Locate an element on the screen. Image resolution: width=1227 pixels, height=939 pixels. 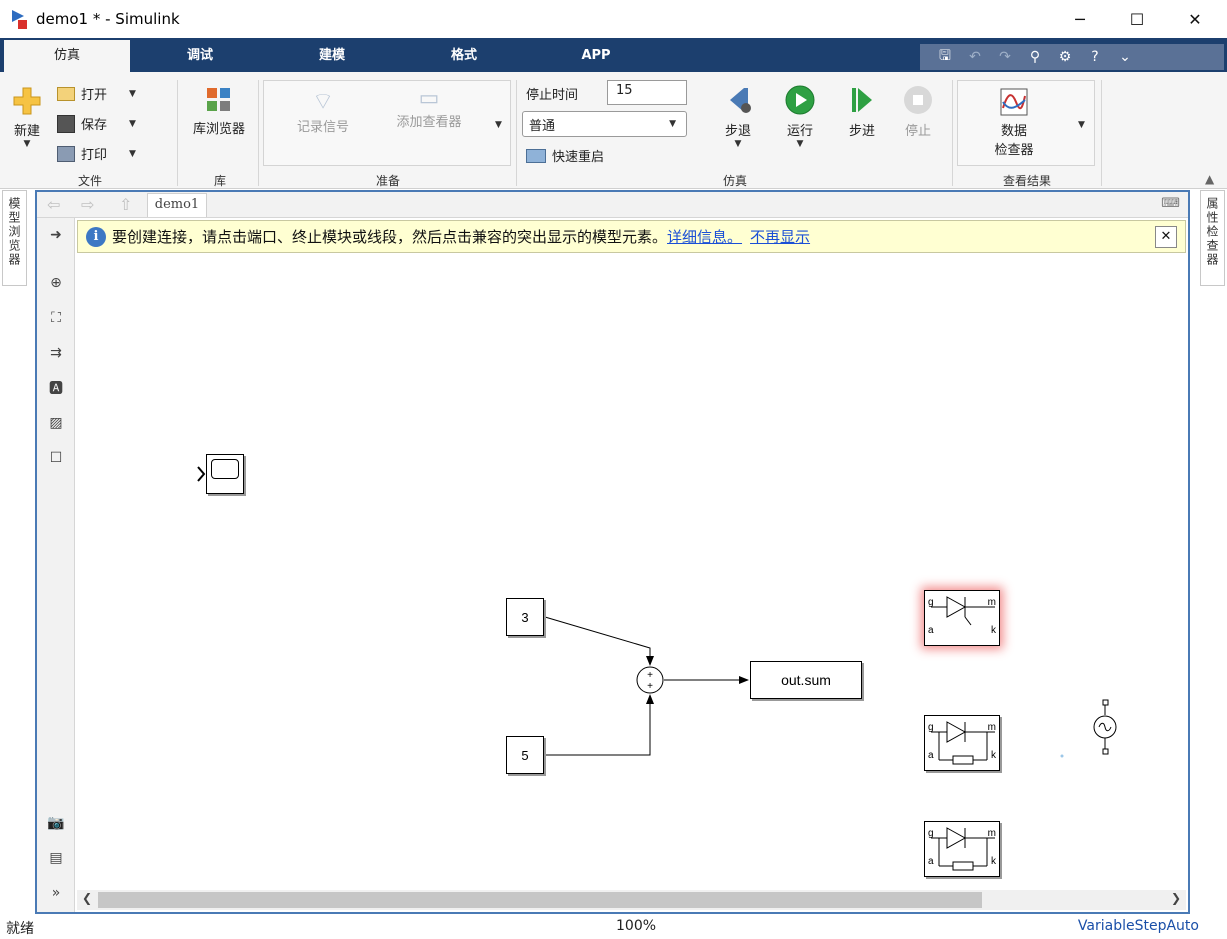
stray-point is located at coordinates (1062, 756).